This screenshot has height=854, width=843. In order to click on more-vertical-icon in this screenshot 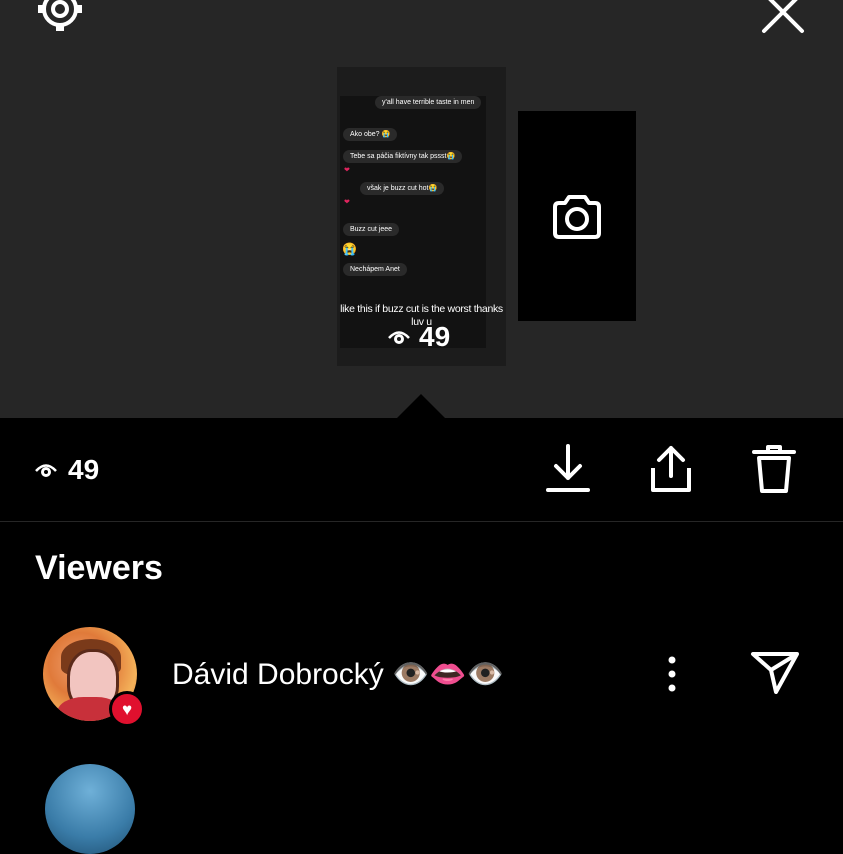, I will do `click(672, 674)`.